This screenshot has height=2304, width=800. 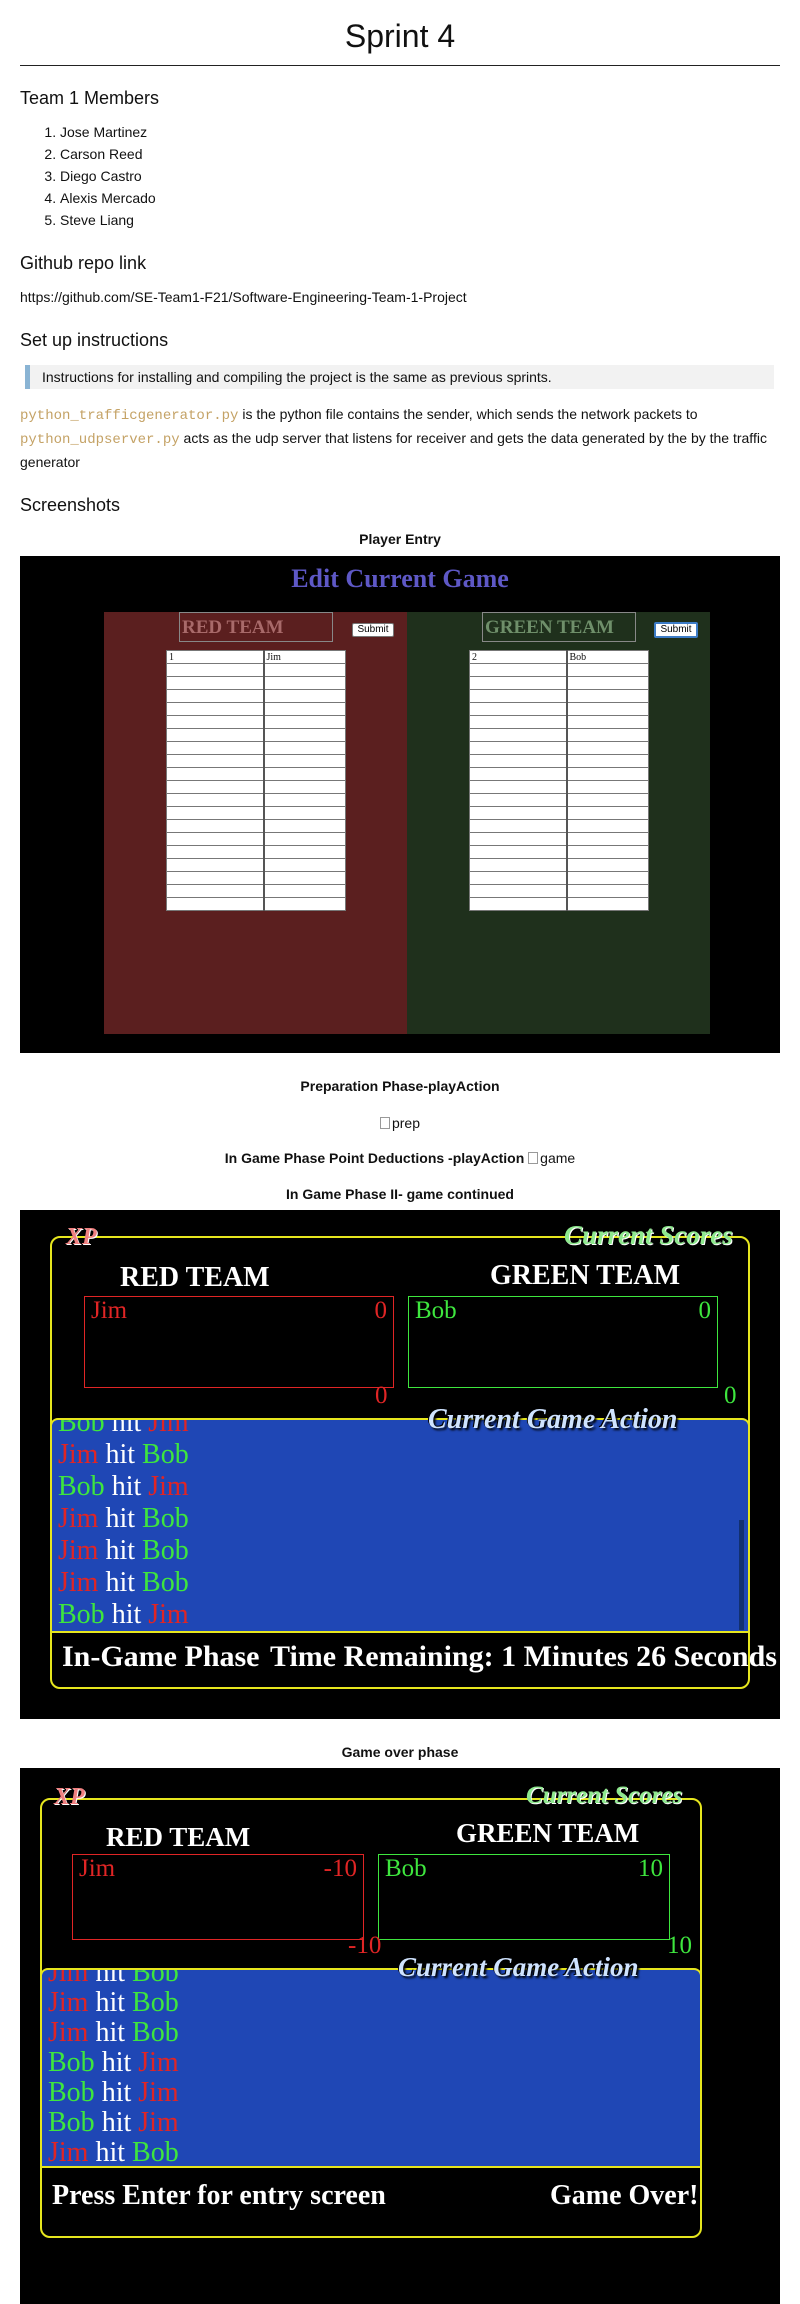 I want to click on player-id-cell: 1, so click(x=215, y=657).